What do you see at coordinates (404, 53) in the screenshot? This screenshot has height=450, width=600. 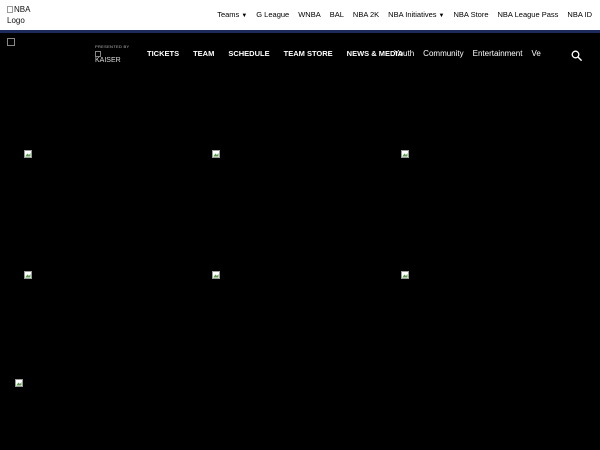 I see `nav-youth: Youth` at bounding box center [404, 53].